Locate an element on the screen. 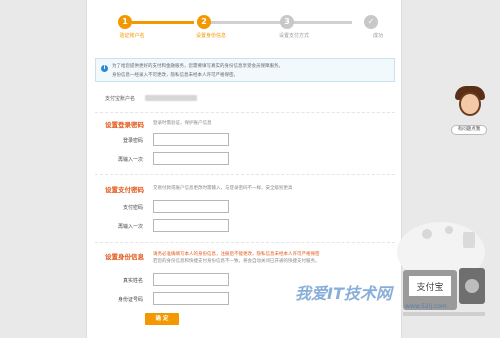 This screenshot has width=500, height=338. help-avatar is located at coordinates (470, 104).